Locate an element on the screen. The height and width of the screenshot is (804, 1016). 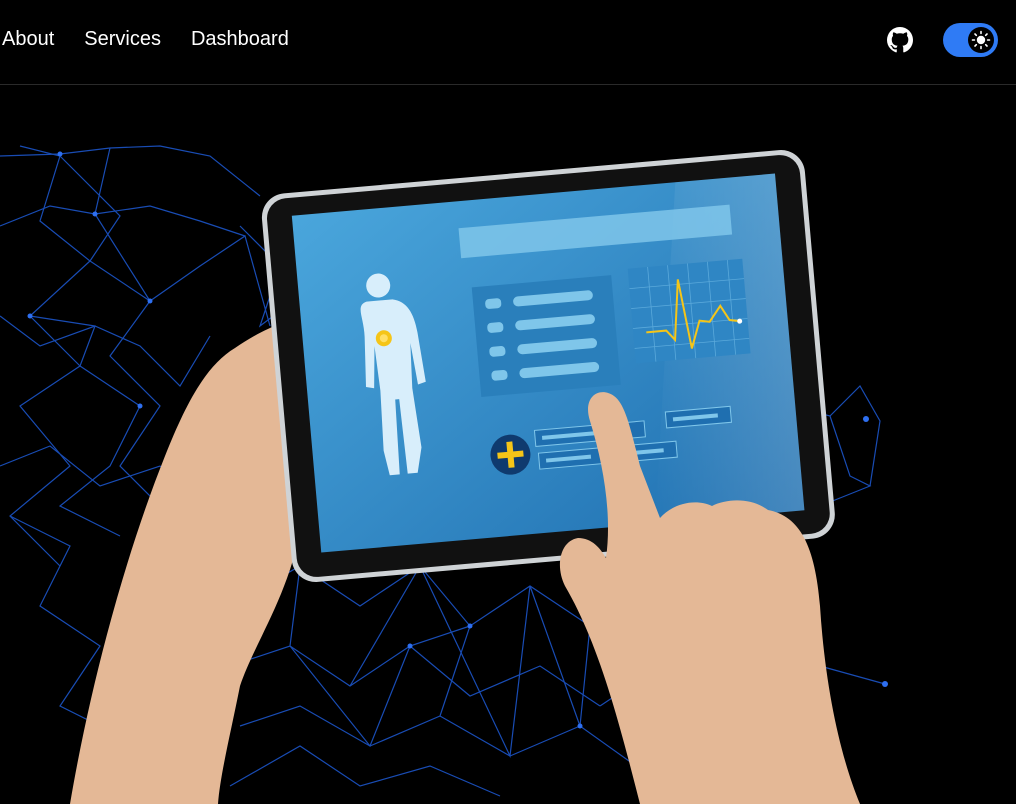
sun-icon is located at coordinates (981, 40).